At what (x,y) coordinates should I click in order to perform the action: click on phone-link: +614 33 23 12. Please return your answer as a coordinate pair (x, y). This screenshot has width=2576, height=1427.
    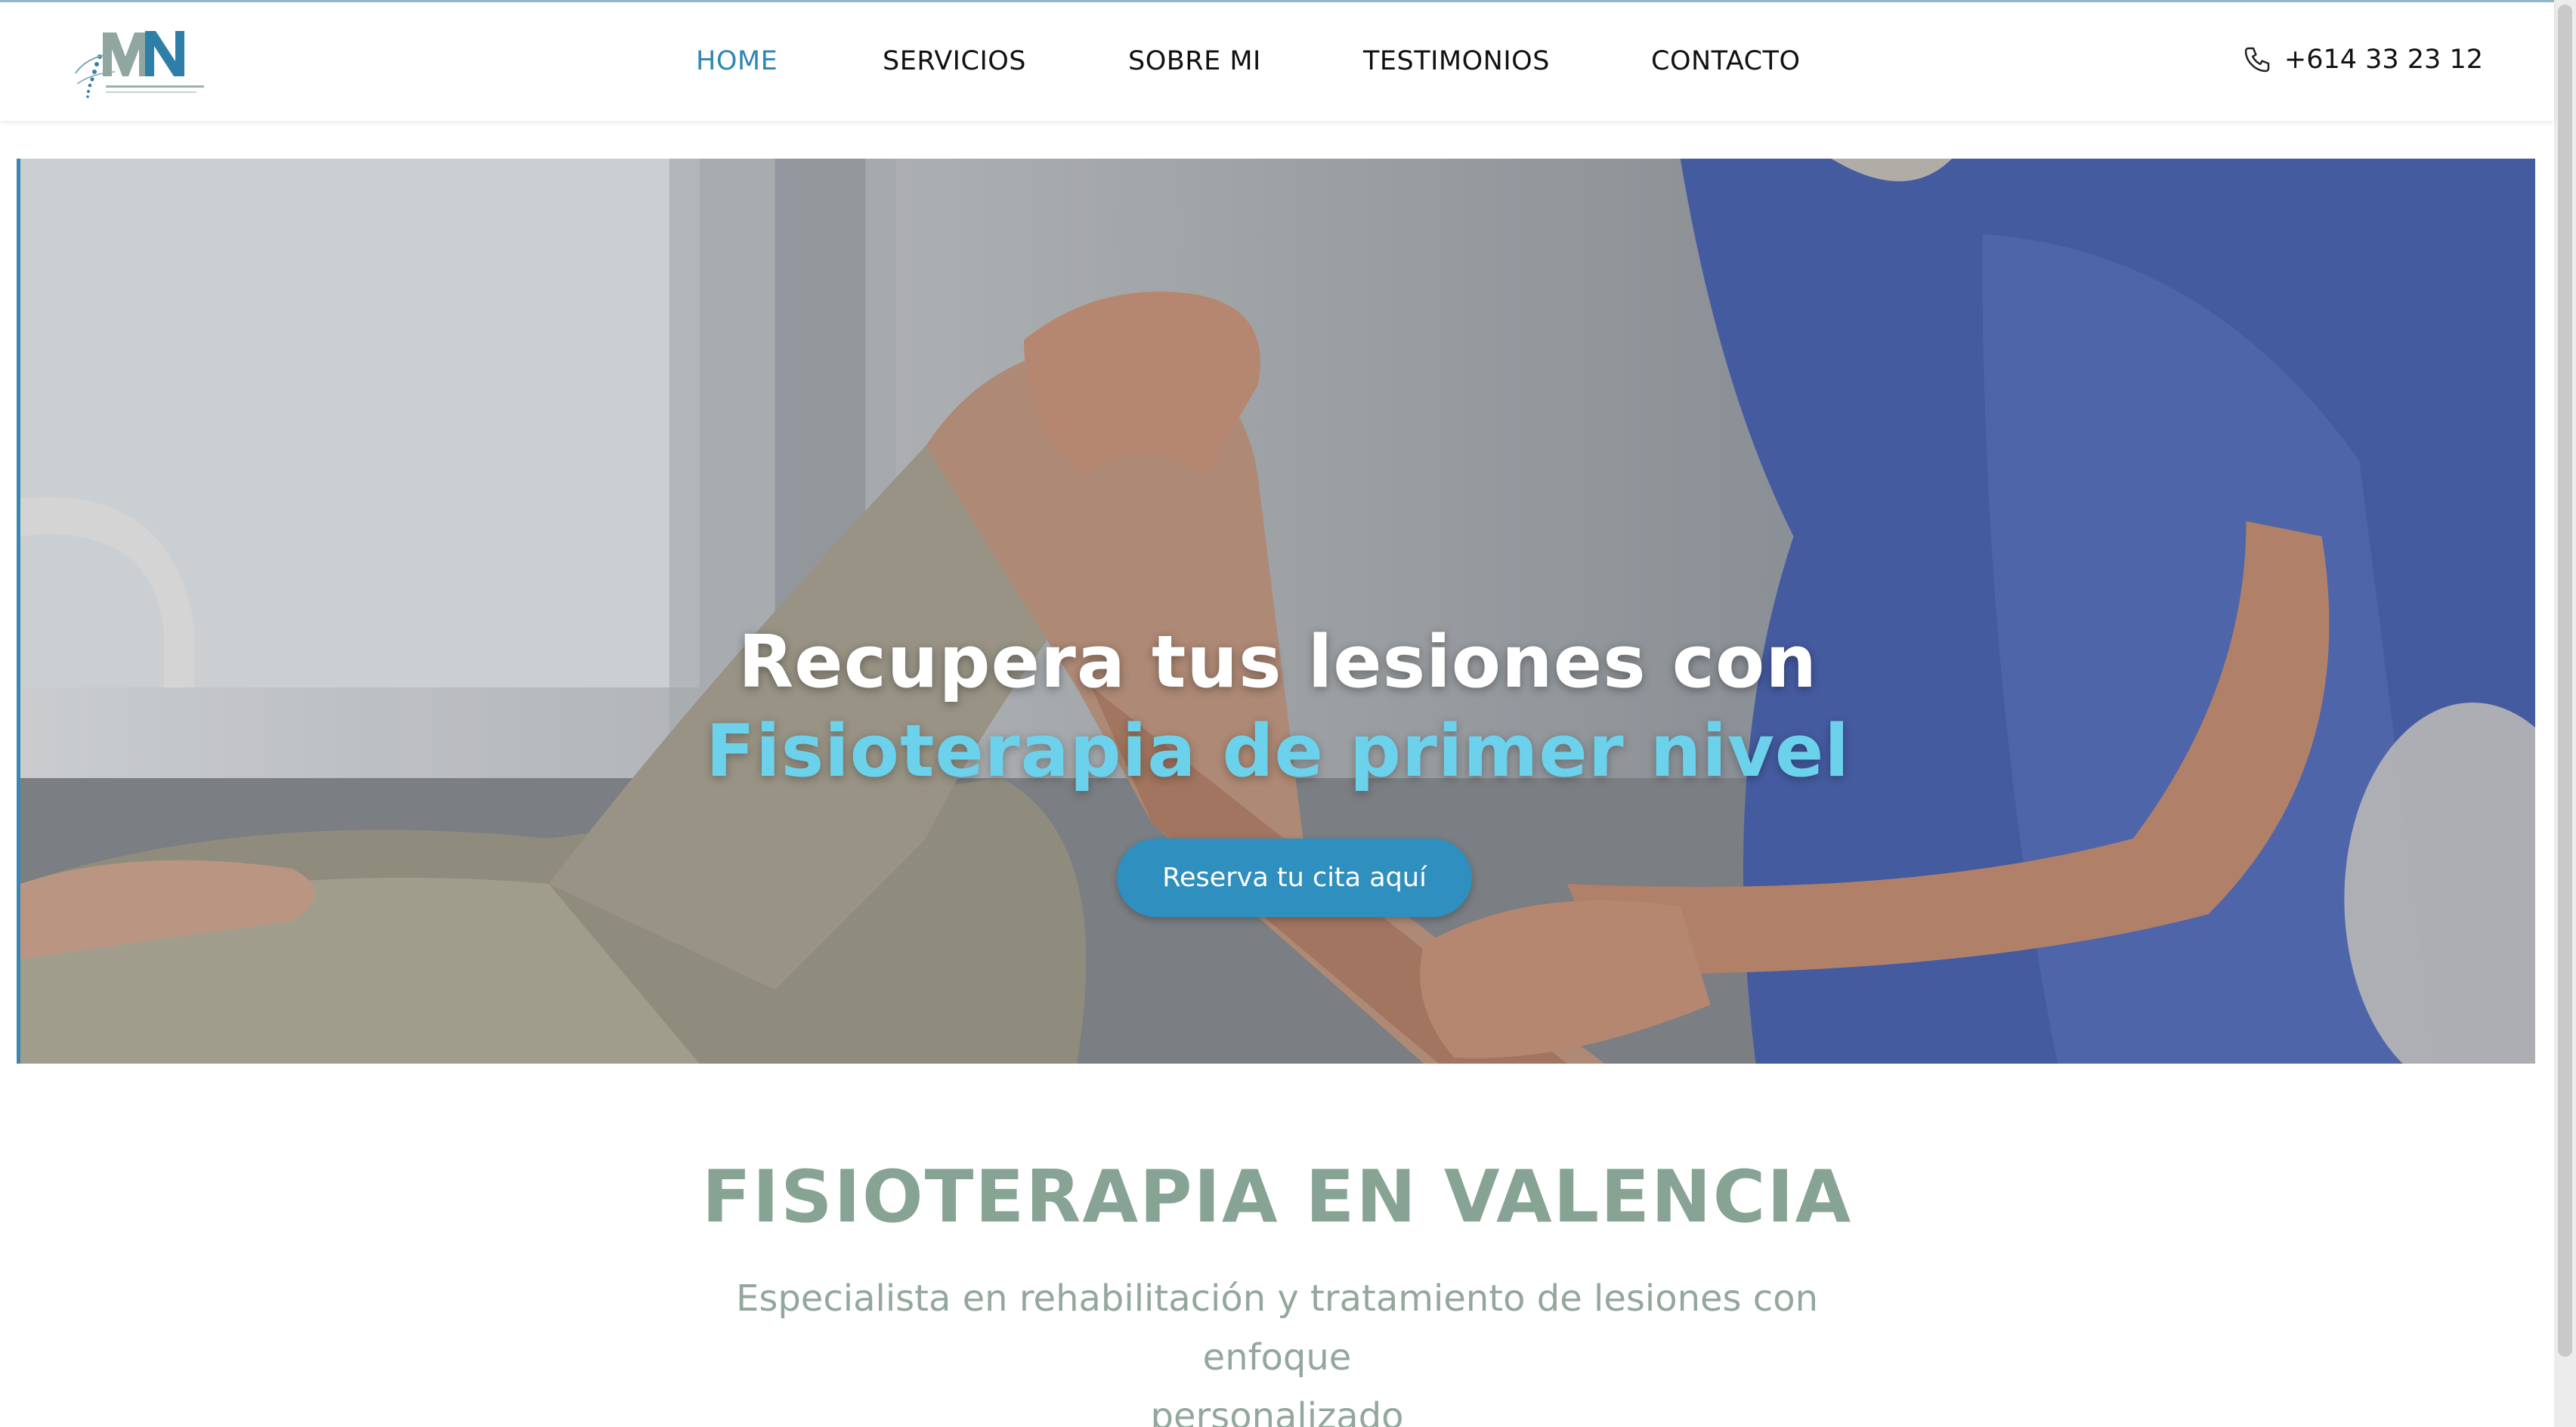
    Looking at the image, I should click on (2362, 60).